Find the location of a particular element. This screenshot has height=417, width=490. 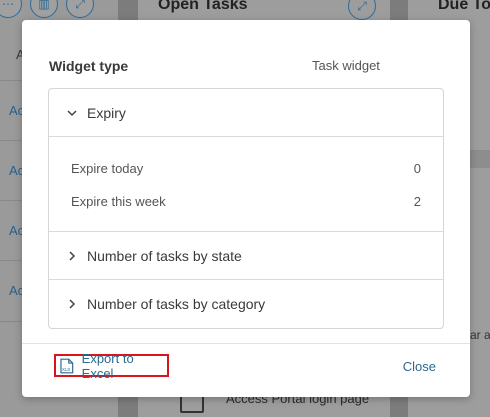

svg-text: XLS is located at coordinates (66, 368).